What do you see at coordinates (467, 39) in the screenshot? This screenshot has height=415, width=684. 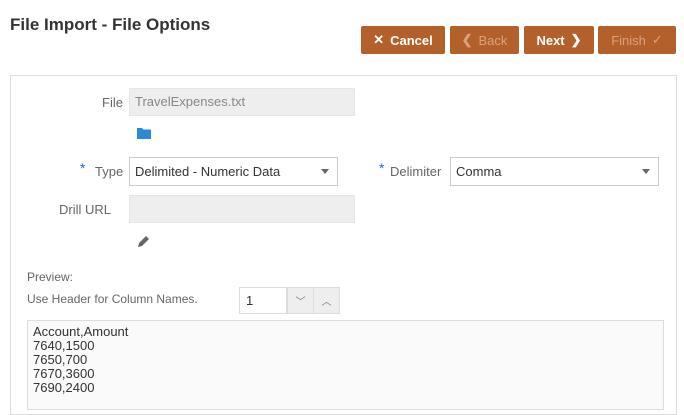 I see `chevron-left-icon: ❮` at bounding box center [467, 39].